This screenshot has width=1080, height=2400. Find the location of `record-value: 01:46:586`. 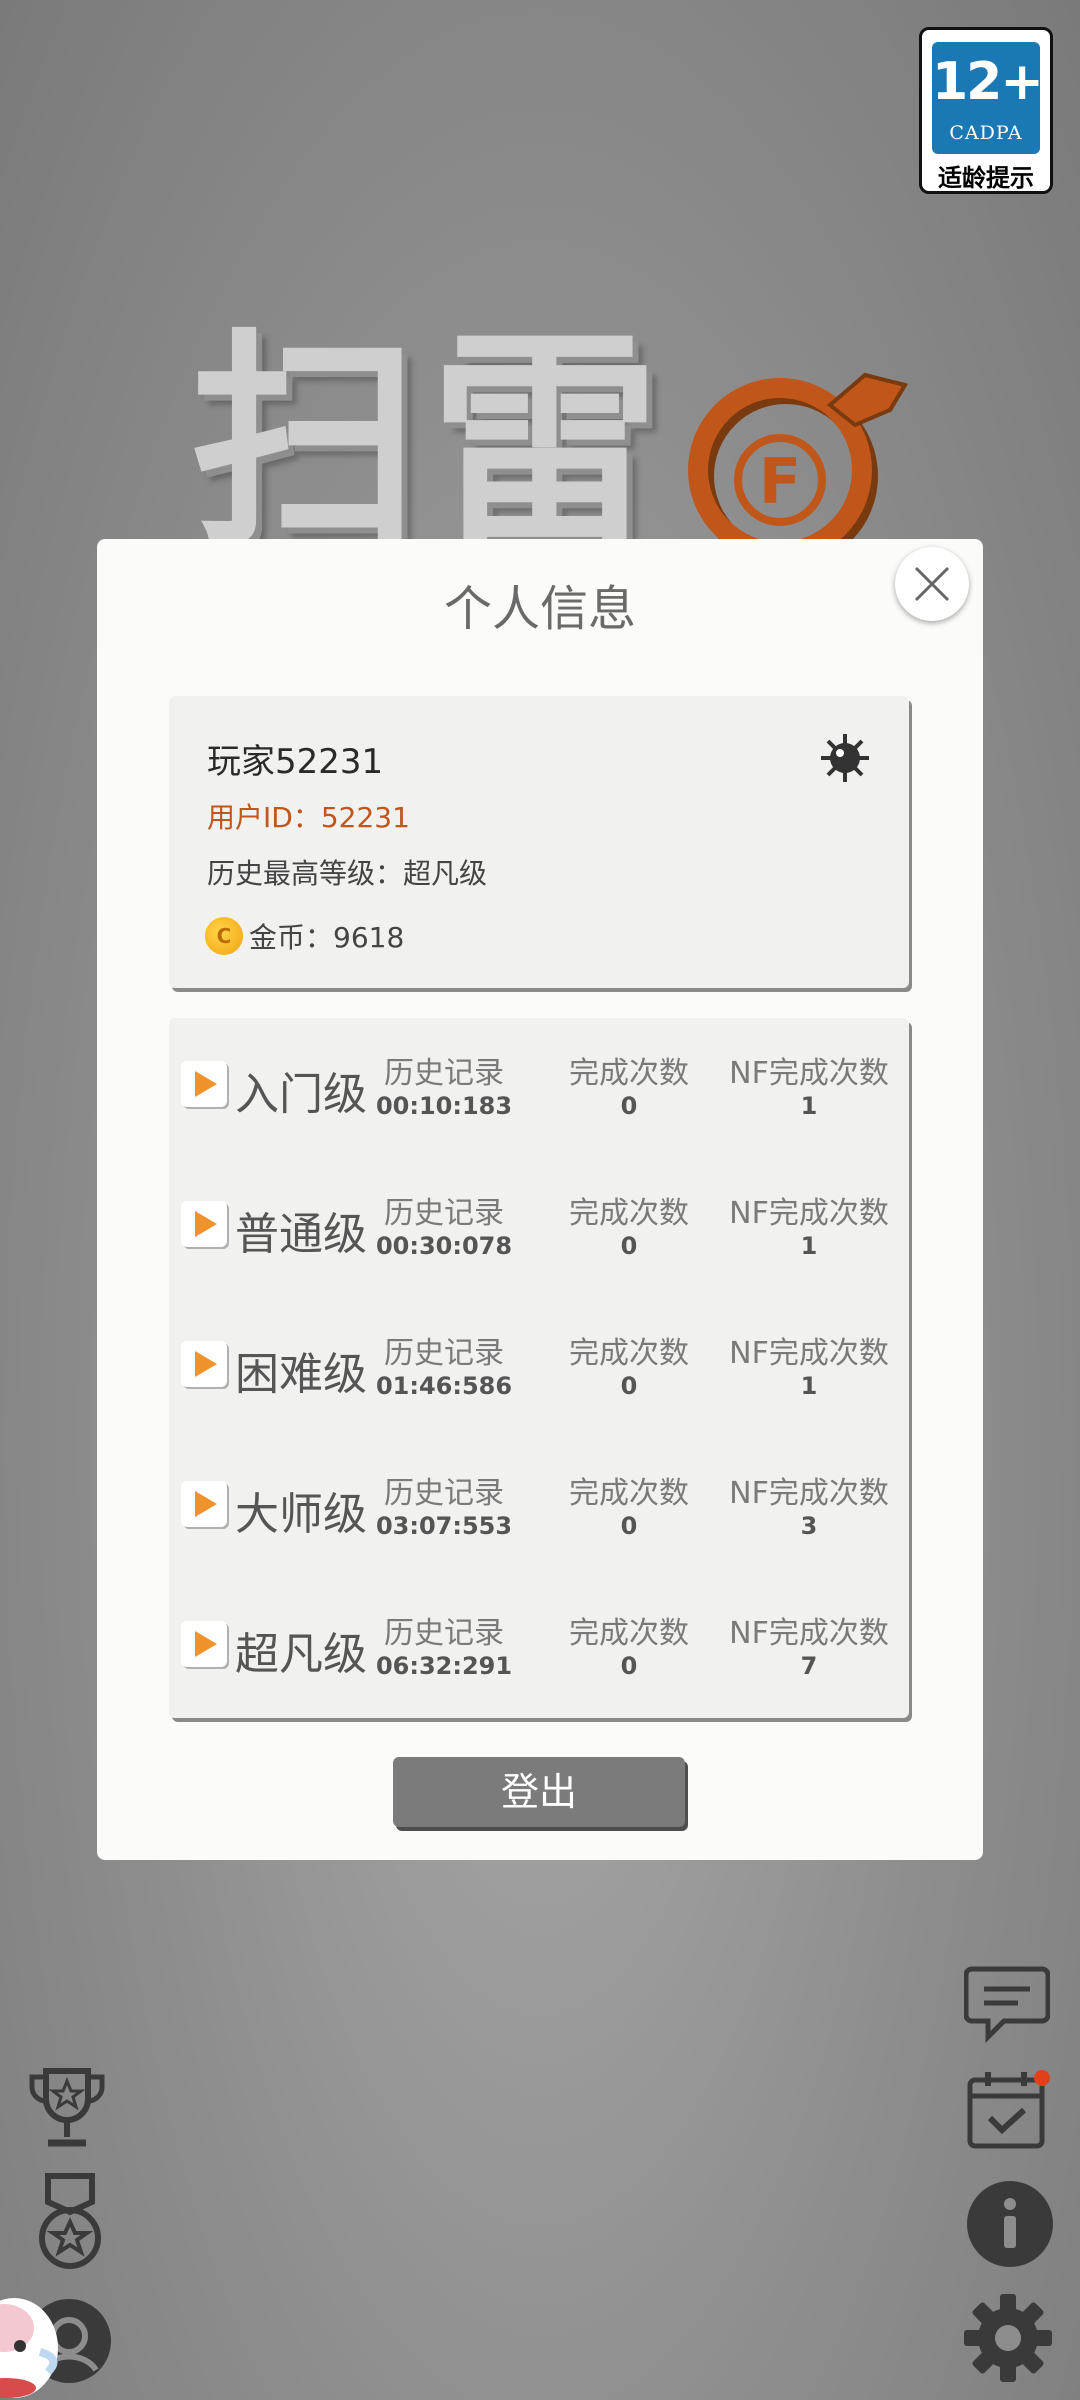

record-value: 01:46:586 is located at coordinates (444, 1386).